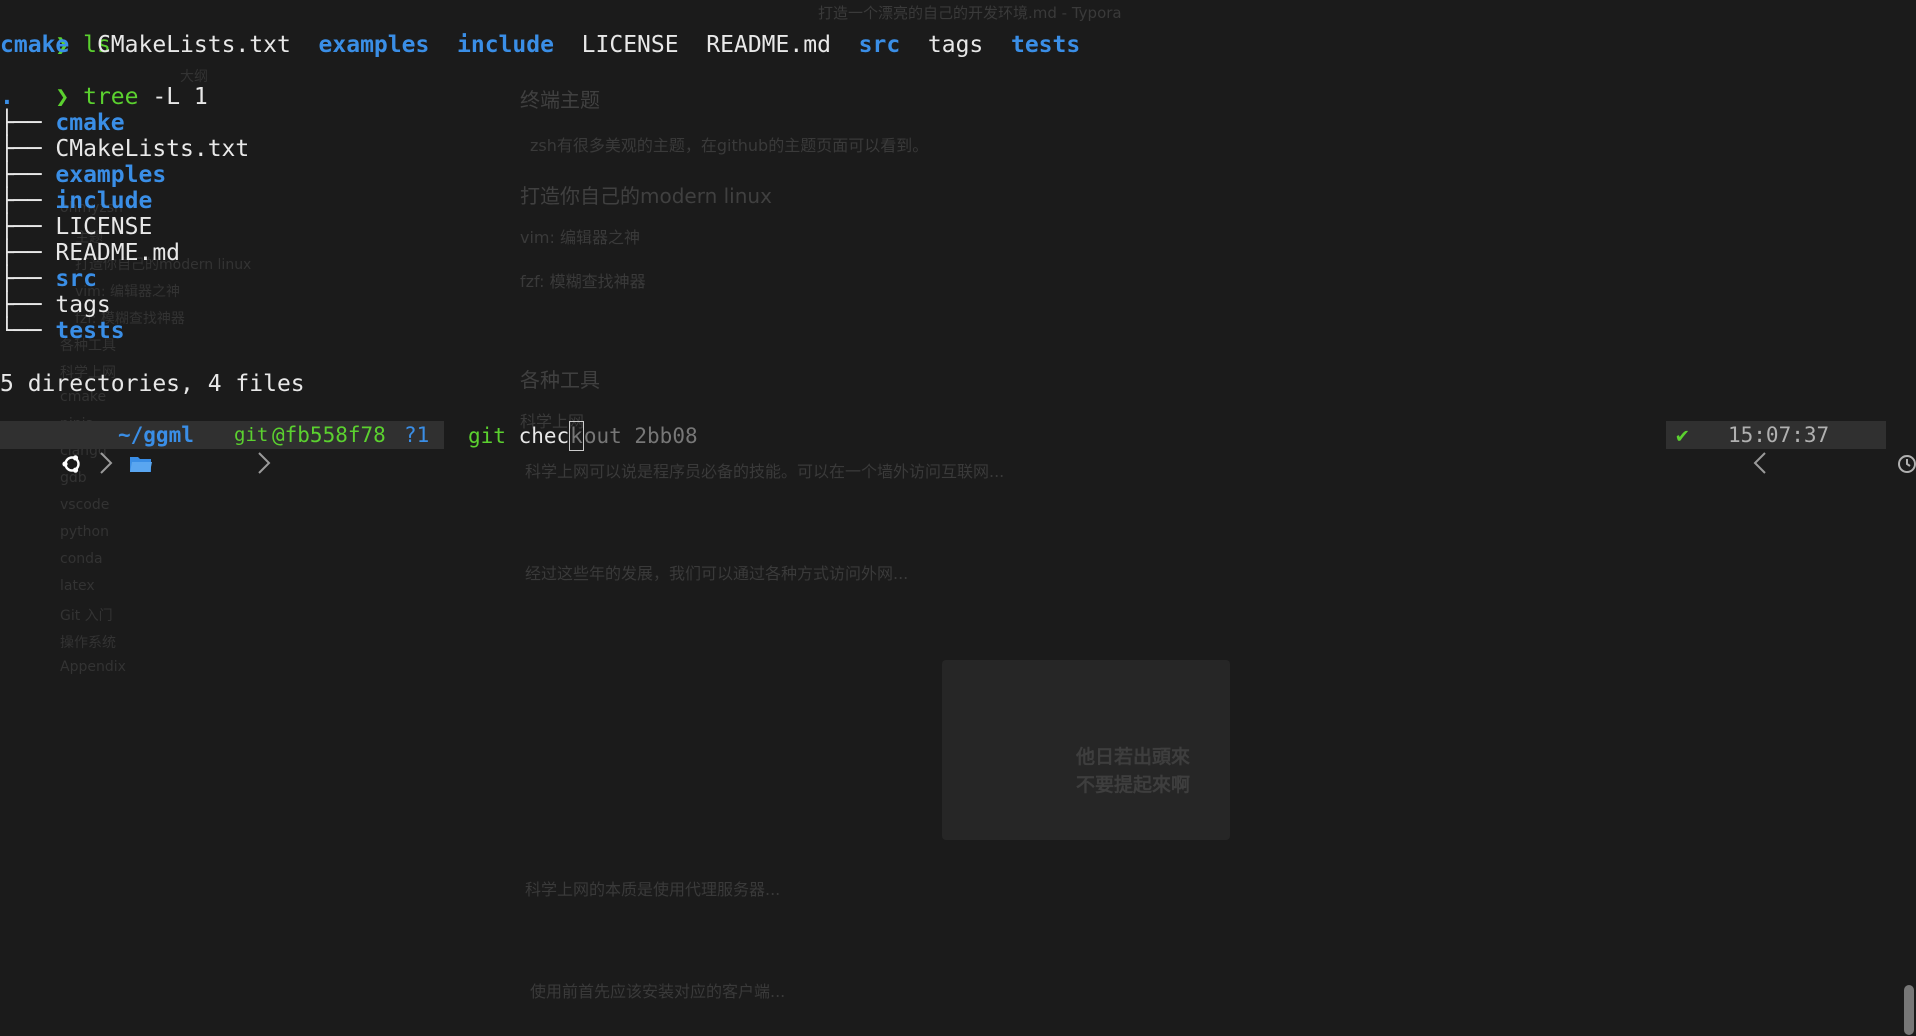  I want to click on tree-entry-dir: include, so click(104, 201).